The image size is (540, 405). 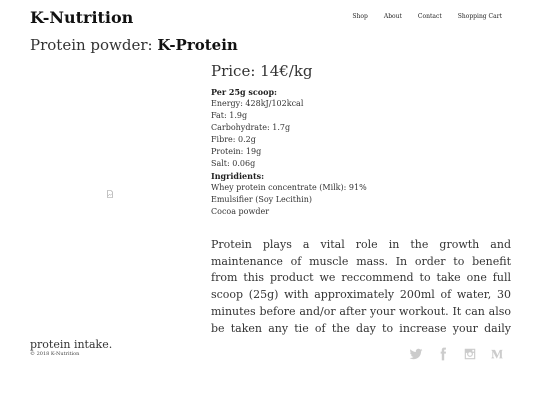 What do you see at coordinates (251, 127) in the screenshot?
I see `nutrition-carbohydrate: Carbohydrate: 1.7g` at bounding box center [251, 127].